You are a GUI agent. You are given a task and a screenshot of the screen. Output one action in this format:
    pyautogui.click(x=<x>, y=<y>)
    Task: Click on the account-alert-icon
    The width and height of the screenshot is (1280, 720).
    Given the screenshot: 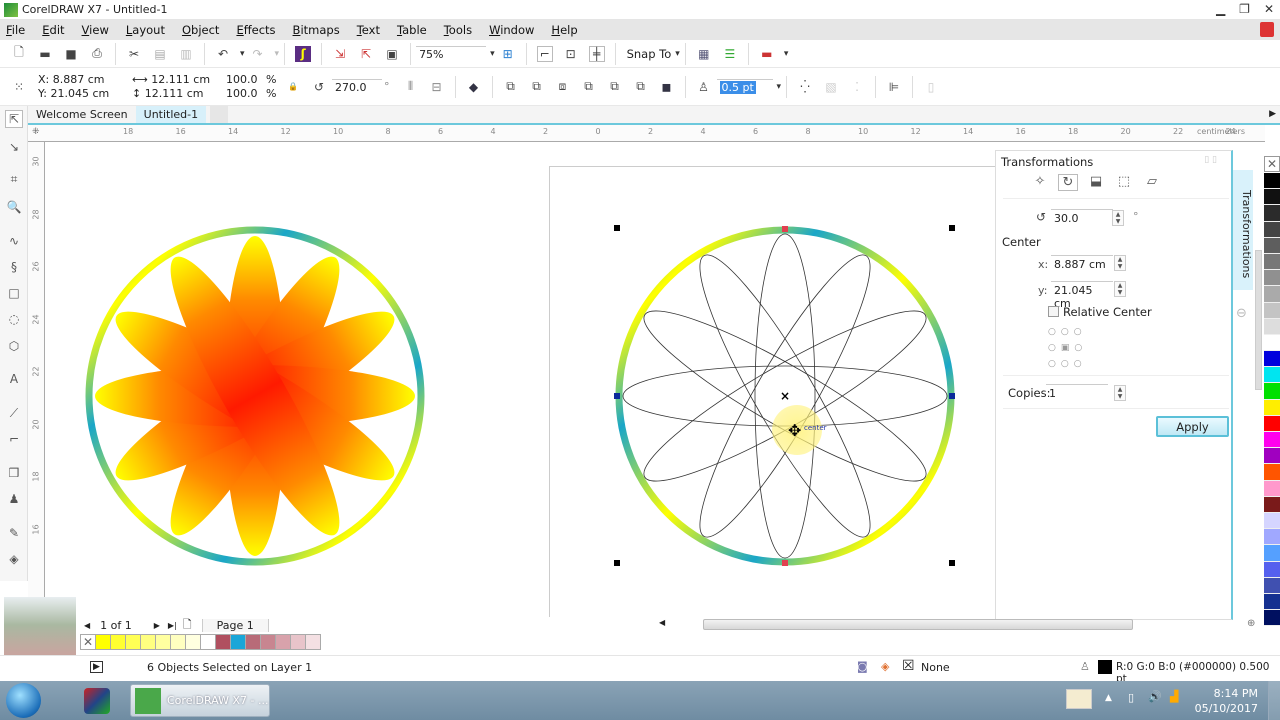 What is the action you would take?
    pyautogui.click(x=1267, y=29)
    